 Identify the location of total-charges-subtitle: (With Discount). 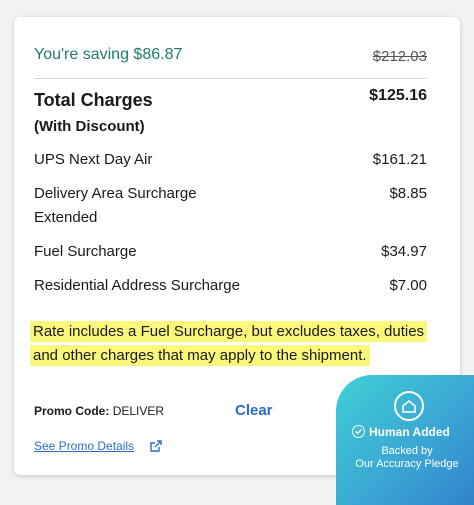
(89, 126).